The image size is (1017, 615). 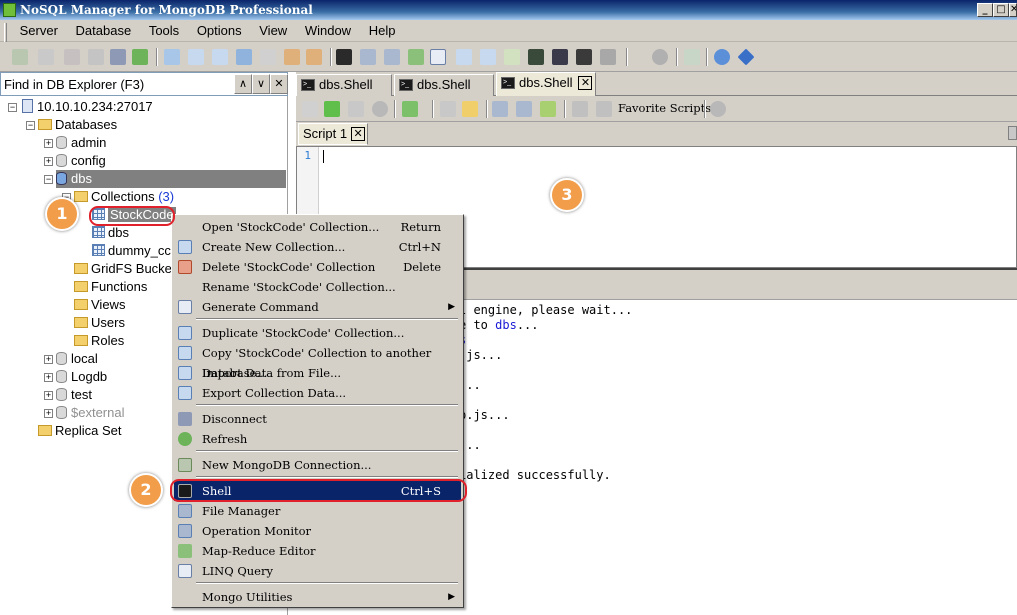 What do you see at coordinates (39, 31) in the screenshot?
I see `menu-server: Server` at bounding box center [39, 31].